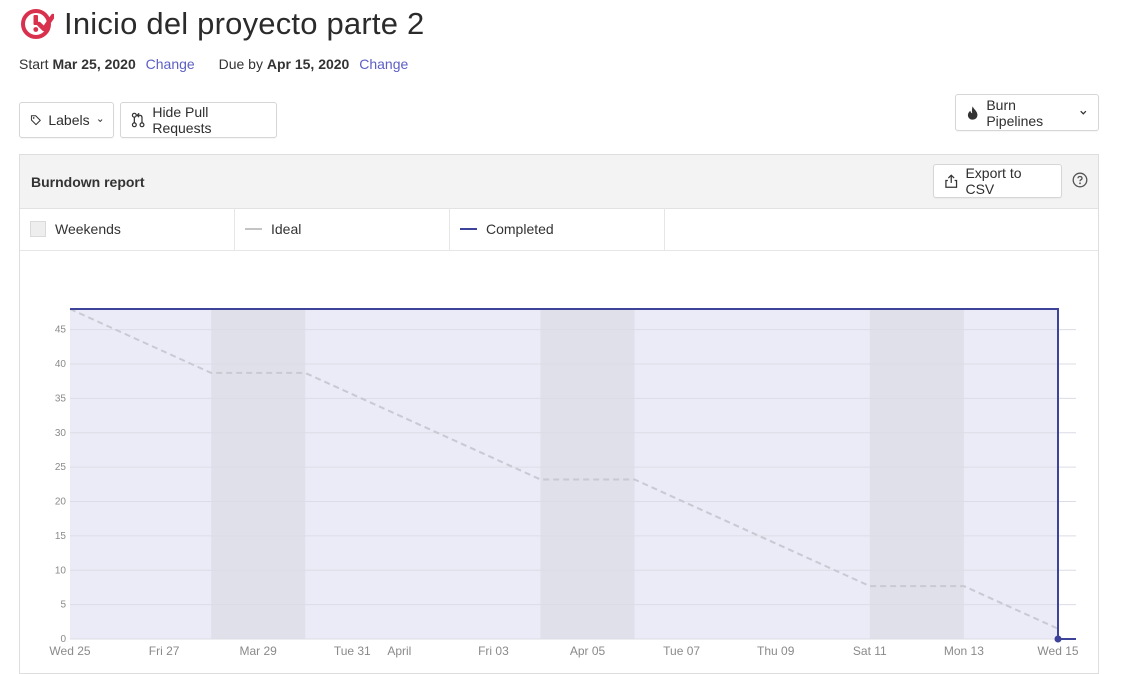  Describe the element at coordinates (35, 120) in the screenshot. I see `tag-icon` at that location.